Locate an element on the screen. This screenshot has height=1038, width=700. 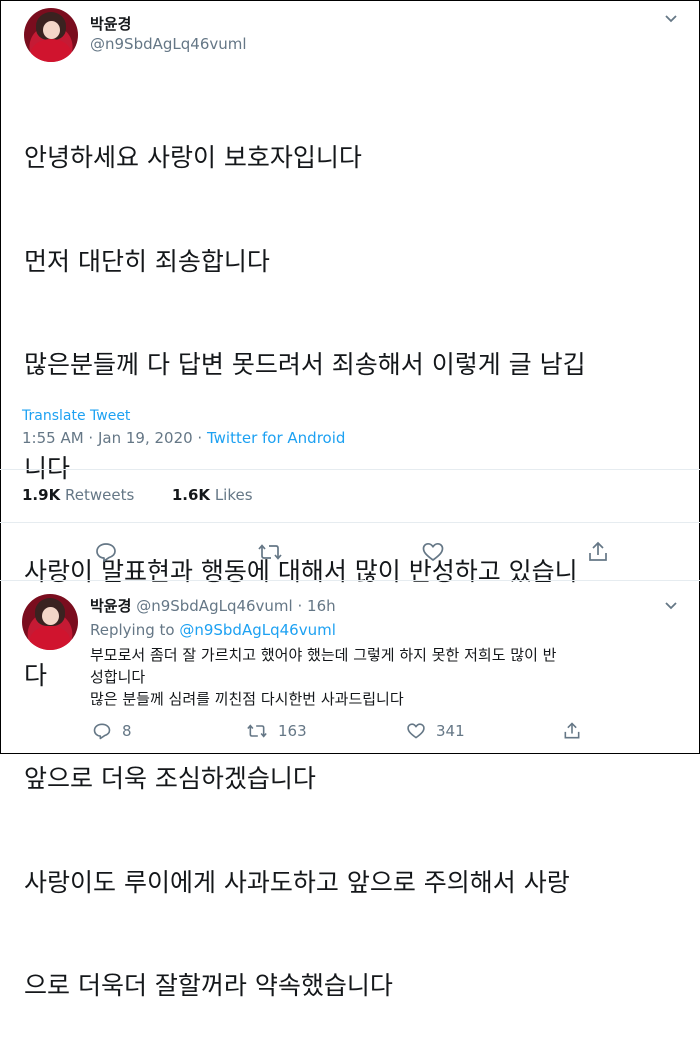
author-handle: @n9SbdAgLq46vuml is located at coordinates (168, 44).